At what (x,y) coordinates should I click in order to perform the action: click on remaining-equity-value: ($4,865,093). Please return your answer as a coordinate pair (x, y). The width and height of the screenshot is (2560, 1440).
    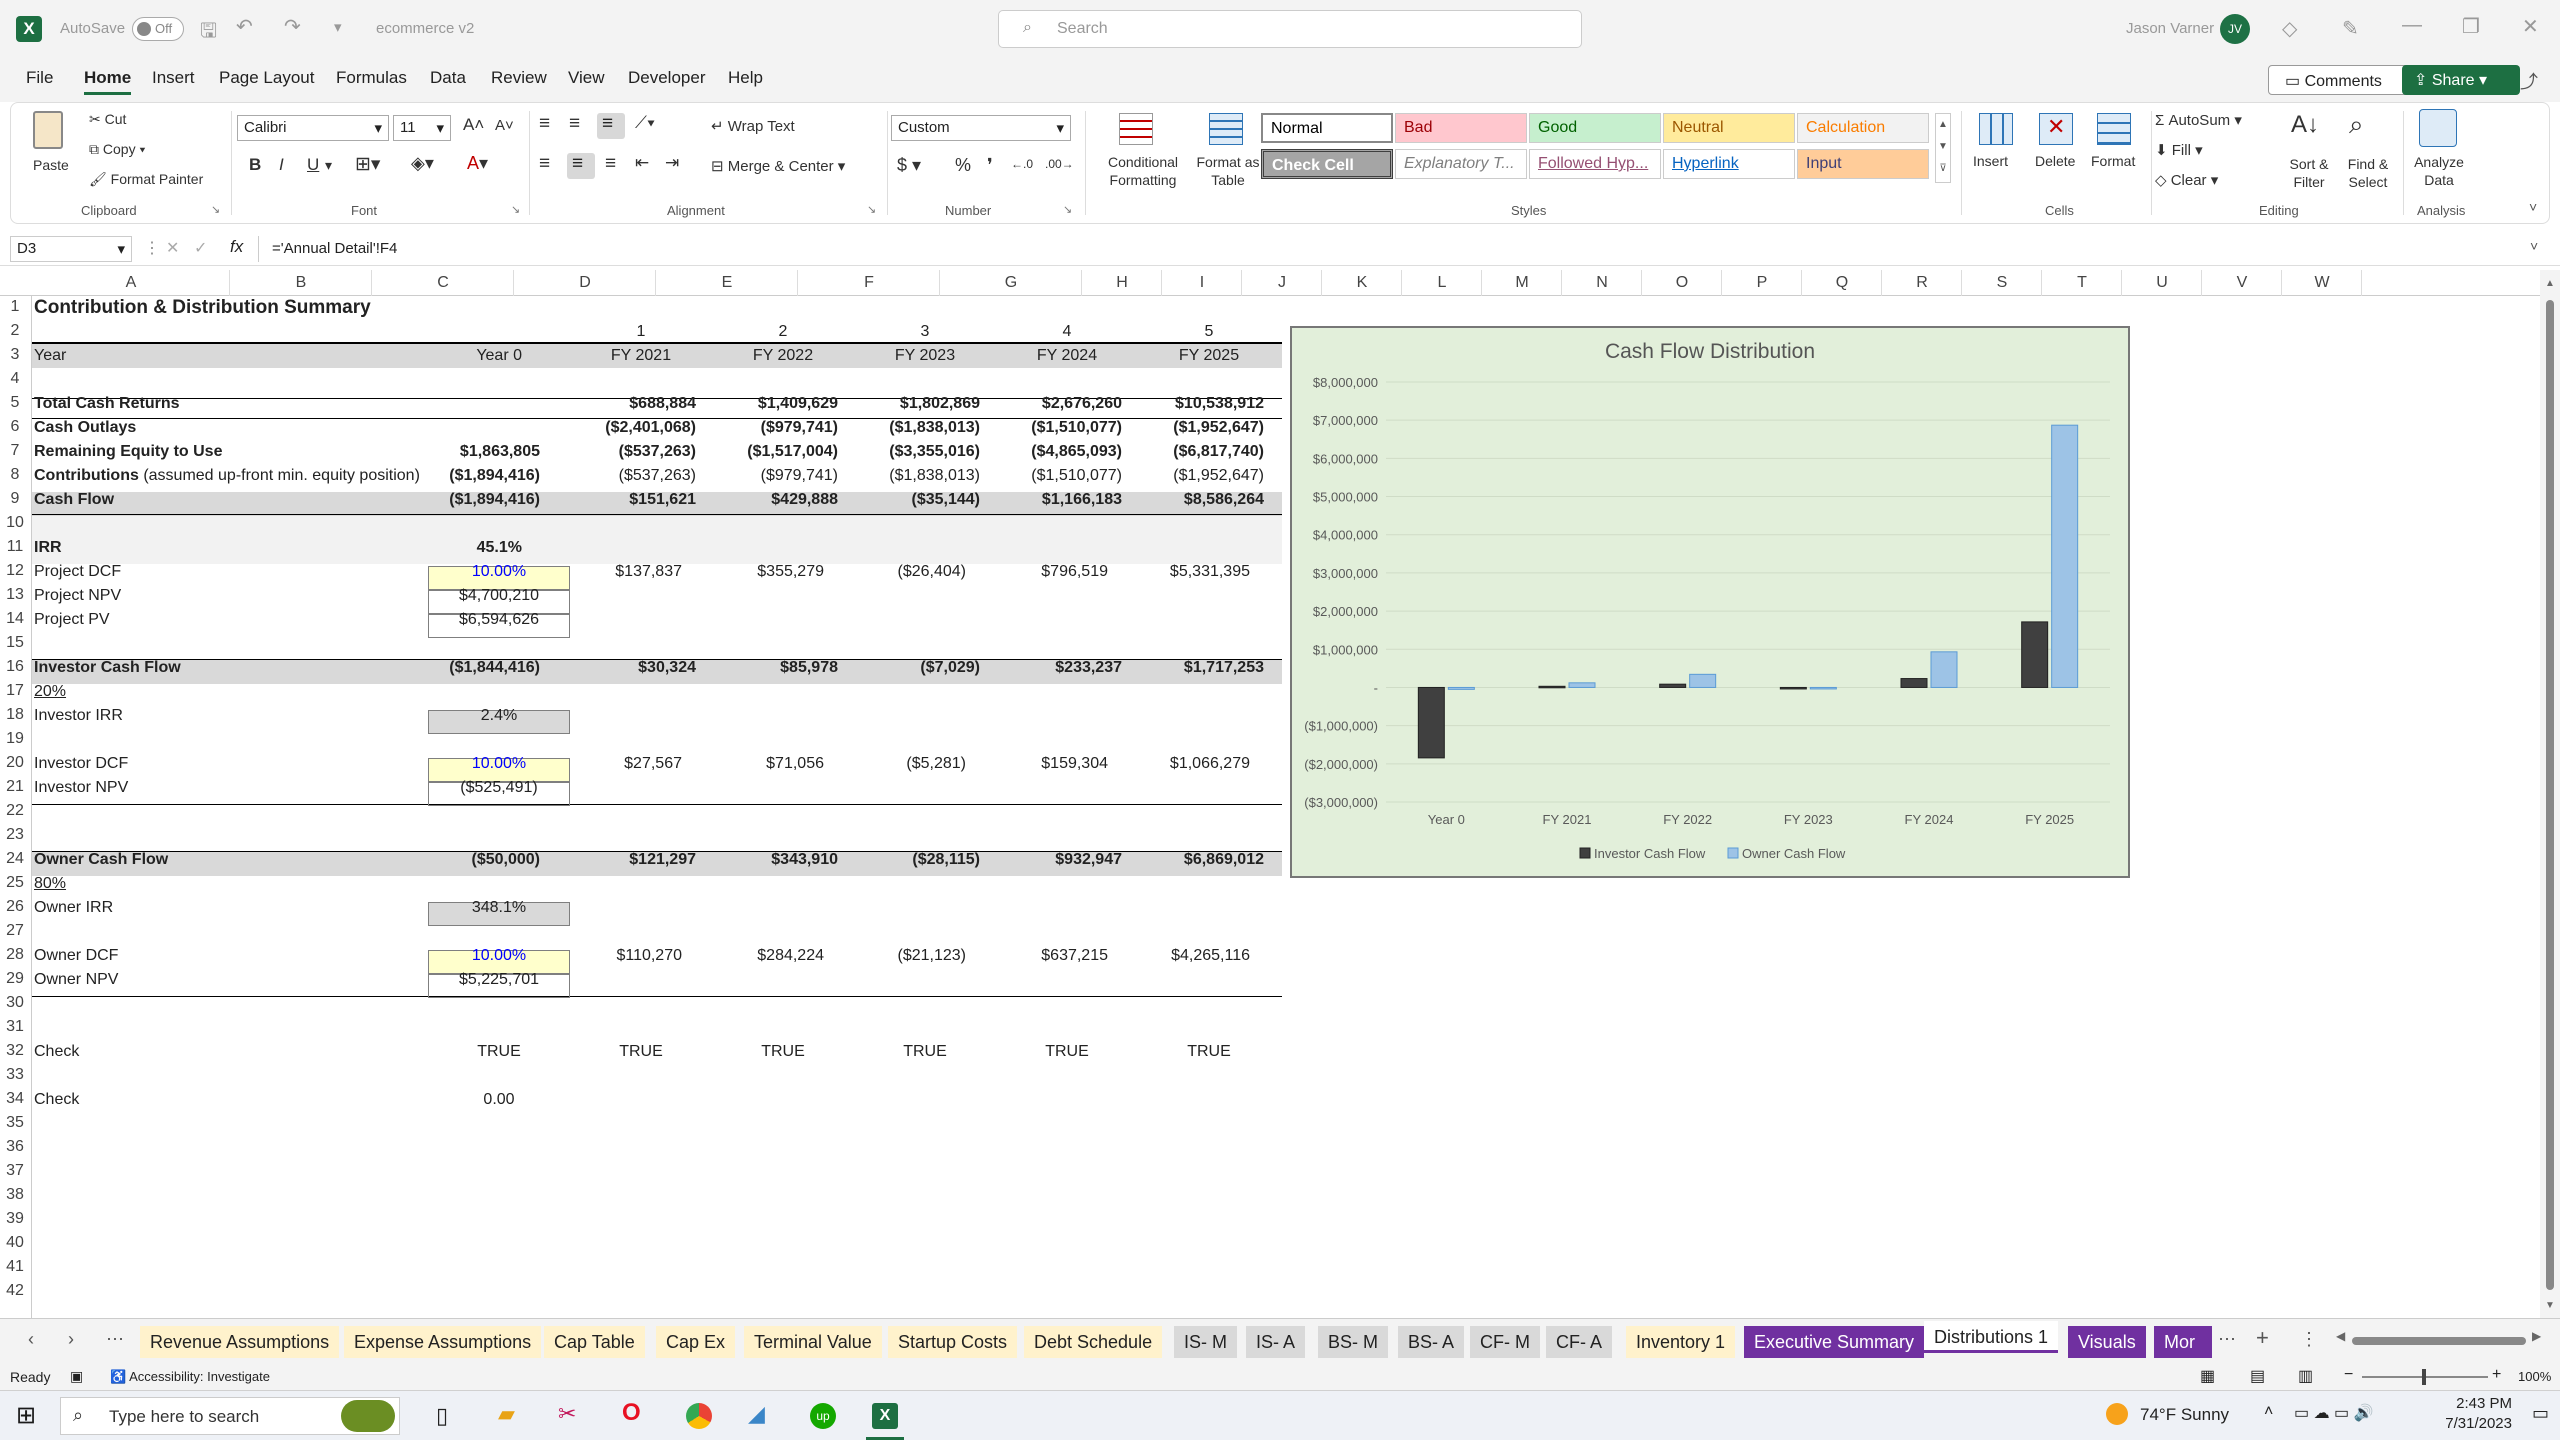
    Looking at the image, I should click on (1067, 452).